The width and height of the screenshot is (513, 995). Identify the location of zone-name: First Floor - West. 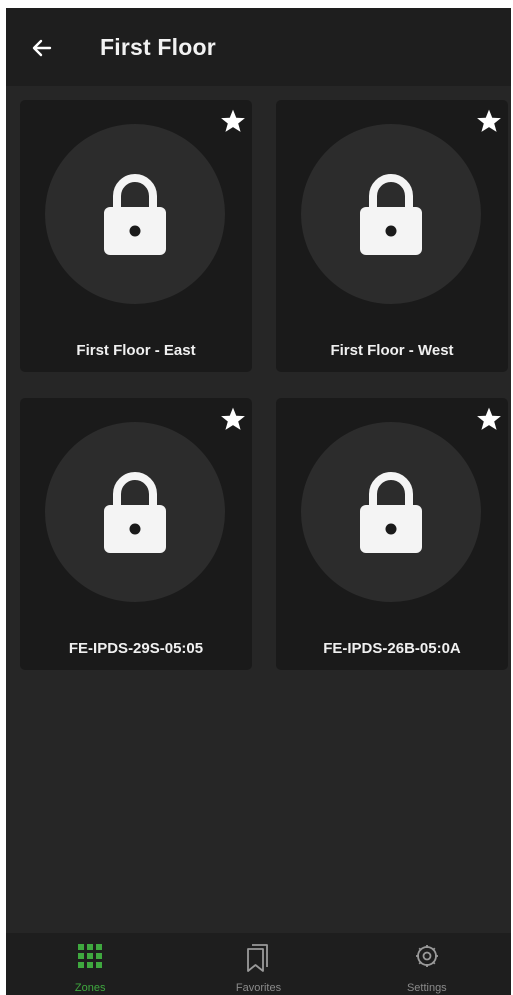
(392, 350).